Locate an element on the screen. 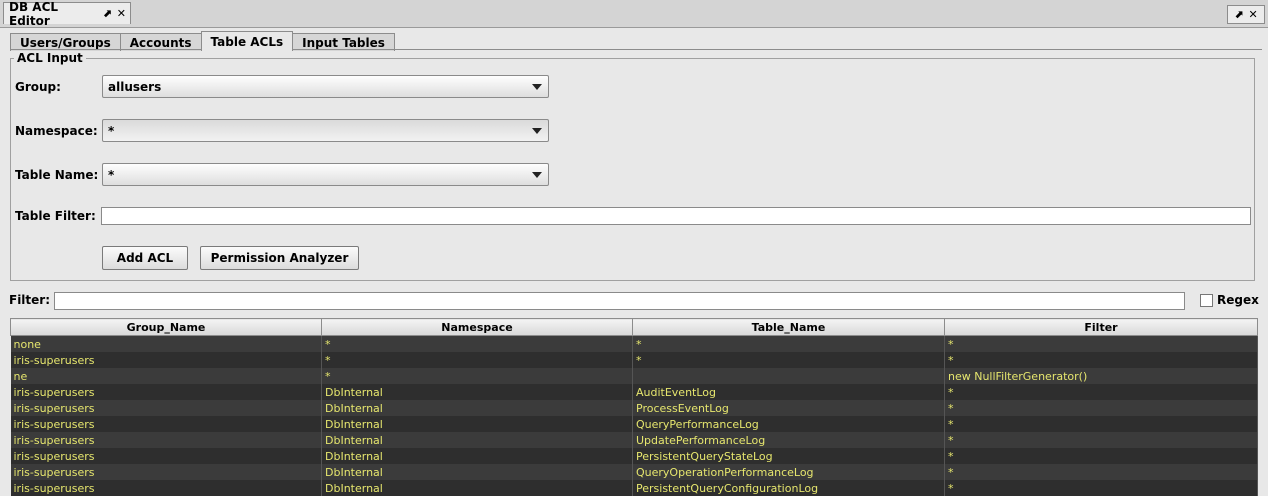  column-header-table-name: Table_Name is located at coordinates (788, 327).